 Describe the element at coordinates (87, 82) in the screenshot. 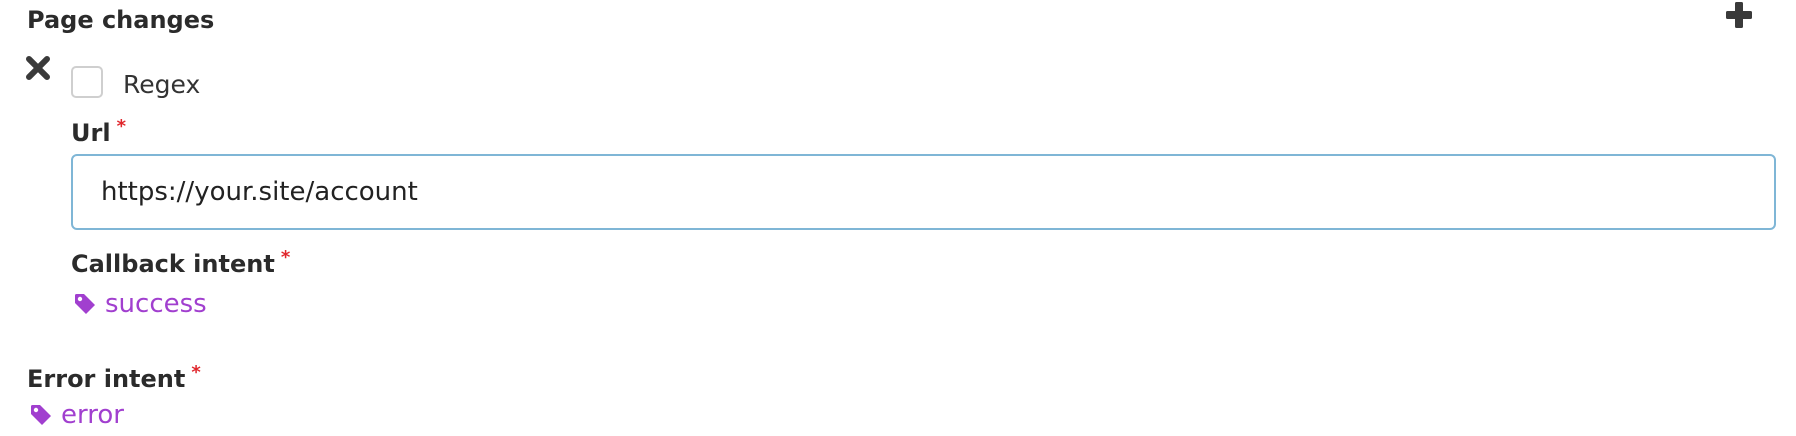

I see `regex-checkbox` at that location.